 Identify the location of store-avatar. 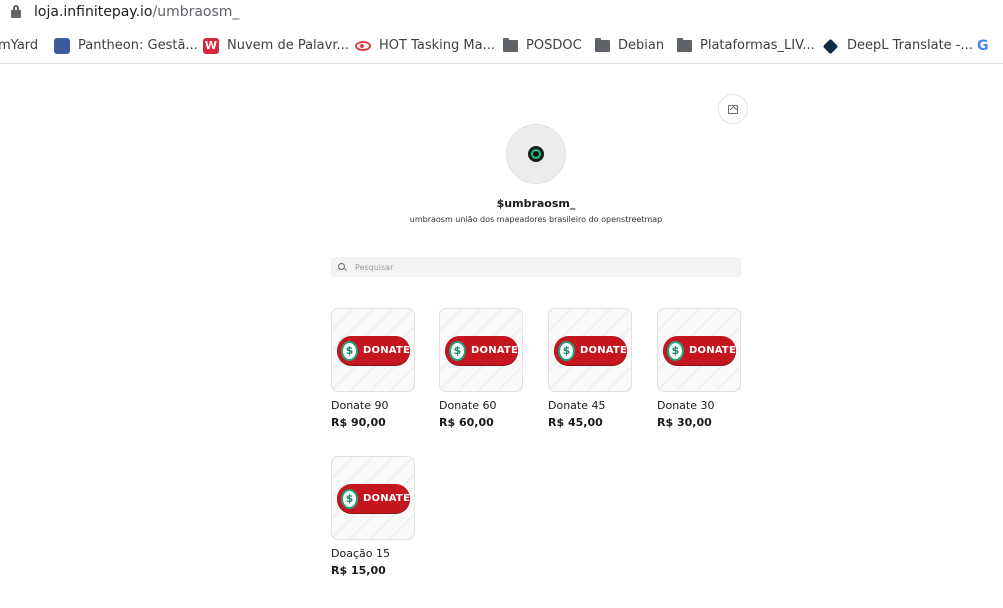
(536, 154).